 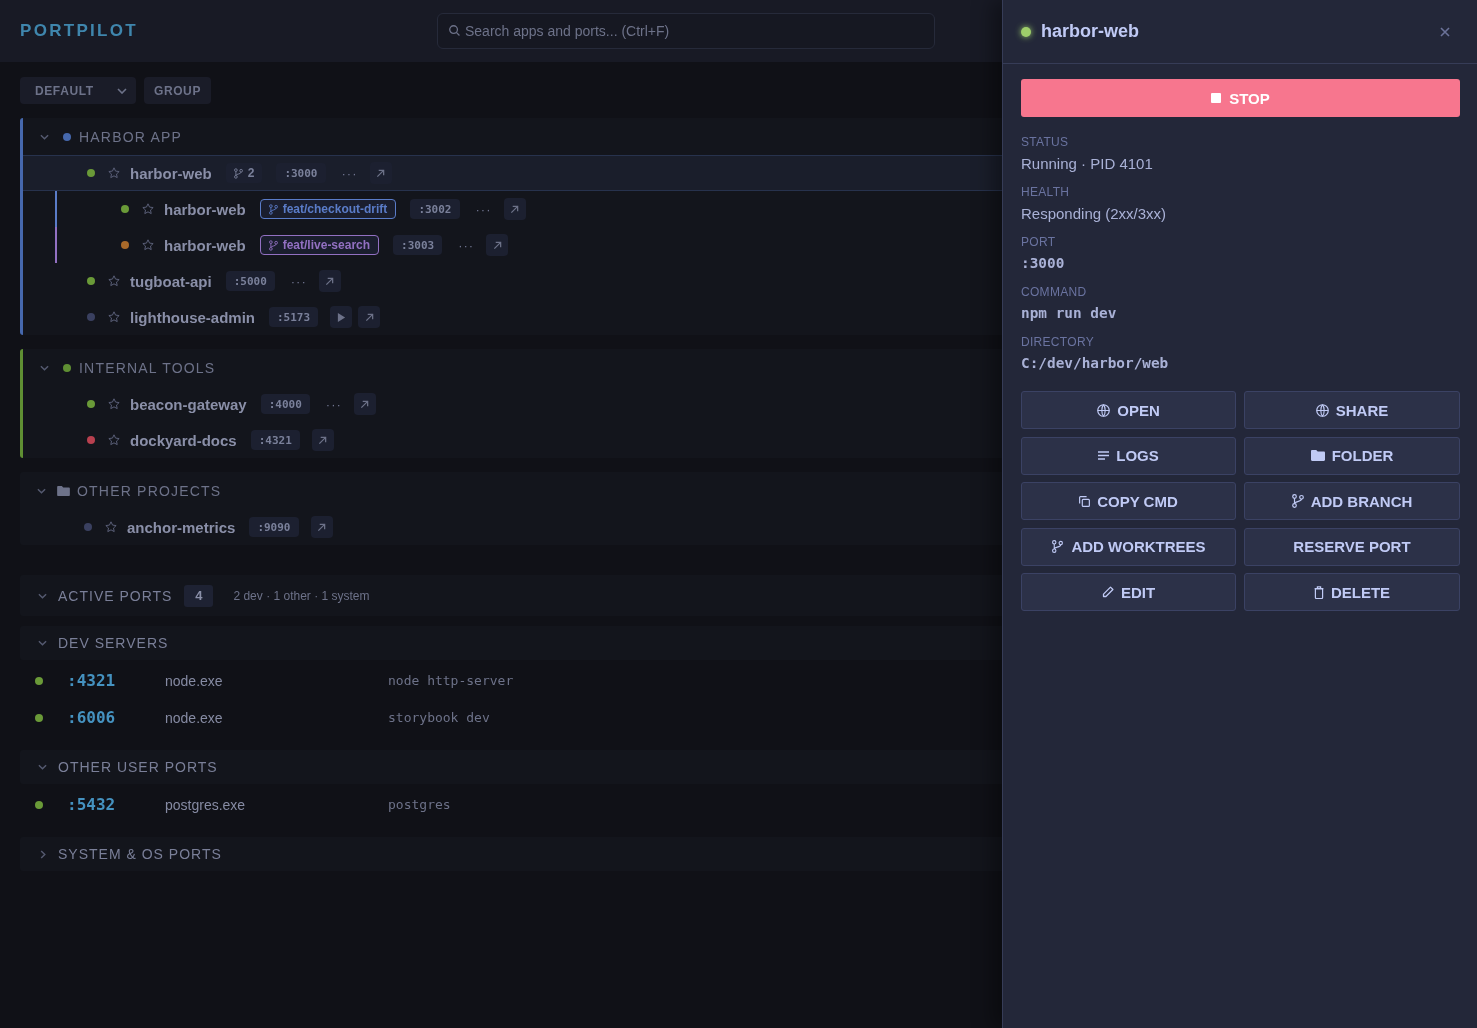 What do you see at coordinates (147, 367) in the screenshot?
I see `group-title: INTERNAL TOOLS` at bounding box center [147, 367].